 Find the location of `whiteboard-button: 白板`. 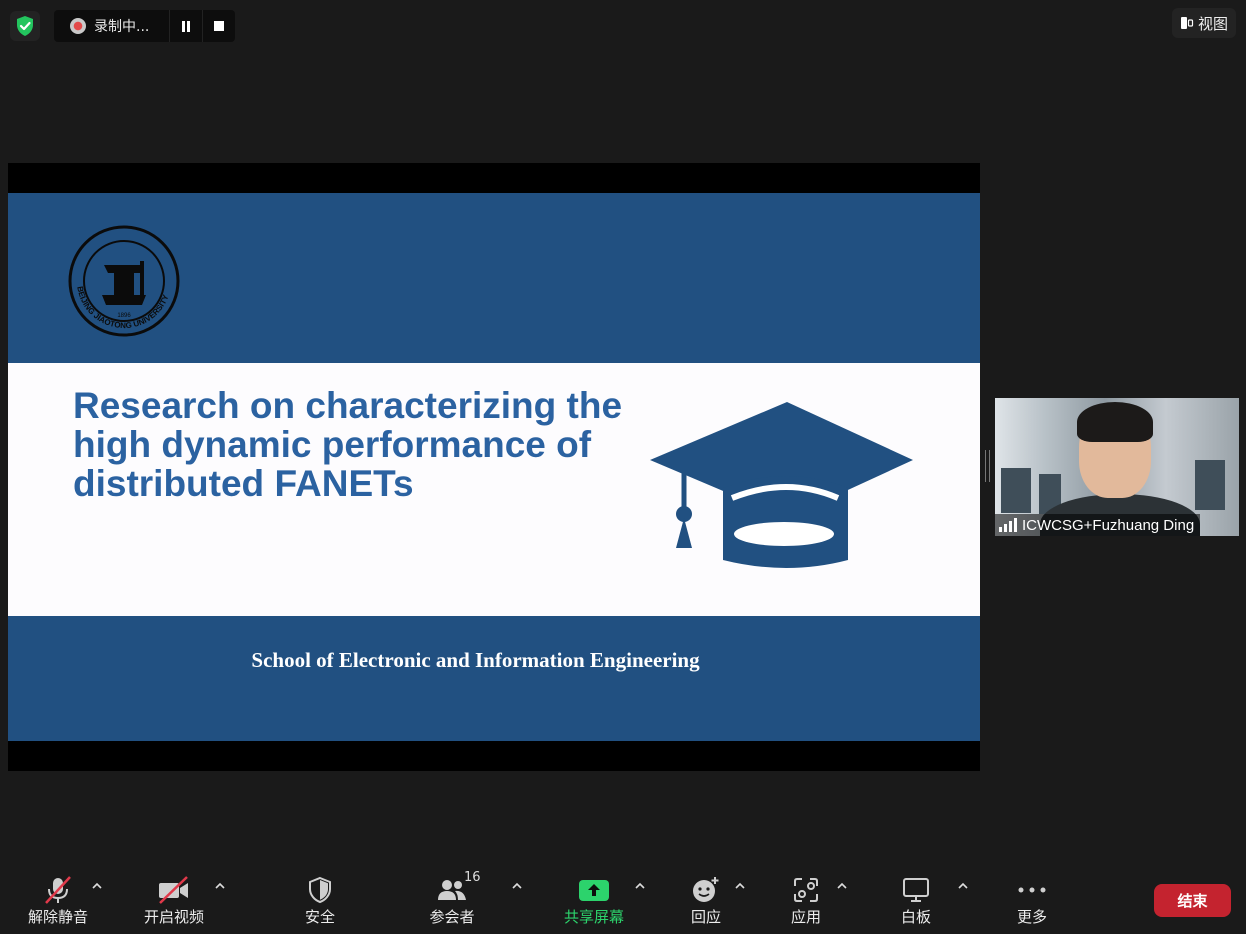

whiteboard-button: 白板 is located at coordinates (916, 901).